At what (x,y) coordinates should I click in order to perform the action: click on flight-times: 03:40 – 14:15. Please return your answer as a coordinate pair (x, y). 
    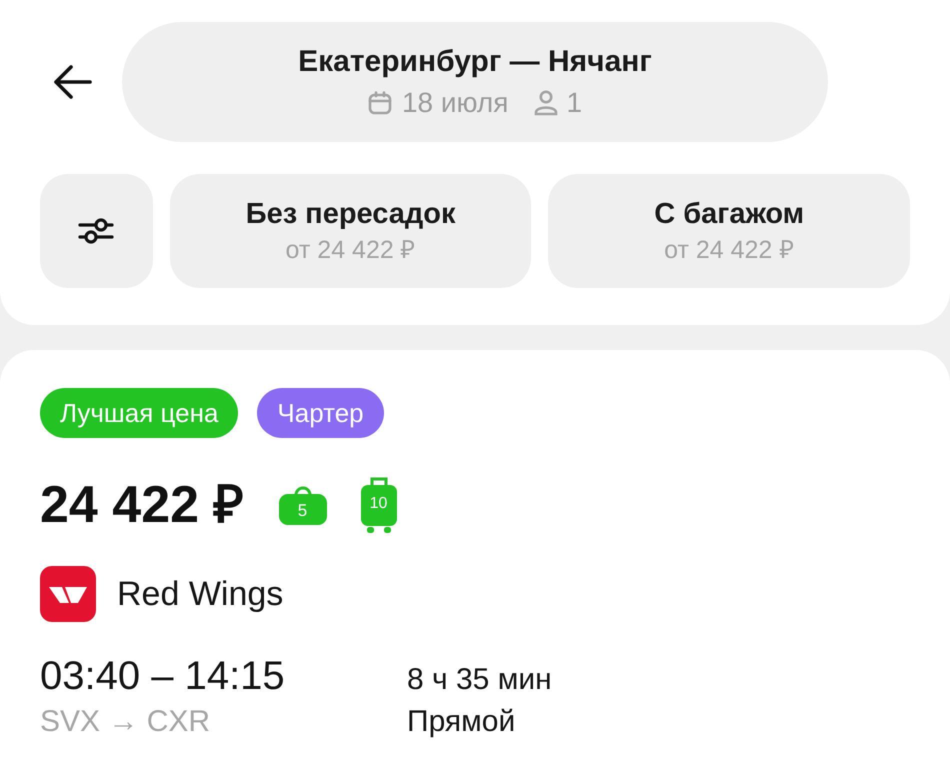
    Looking at the image, I should click on (163, 676).